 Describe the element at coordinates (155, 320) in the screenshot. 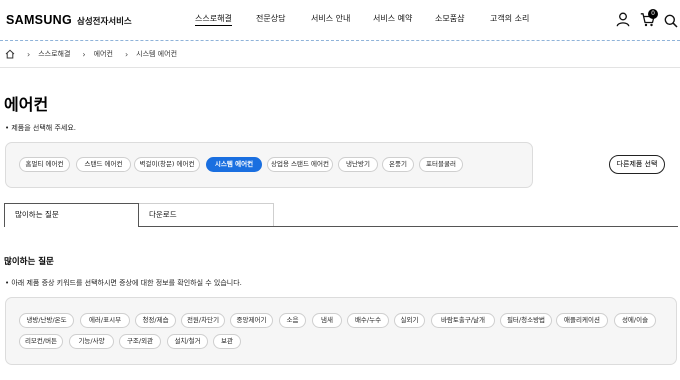

I see `keyword-pill: 청정/제습` at that location.